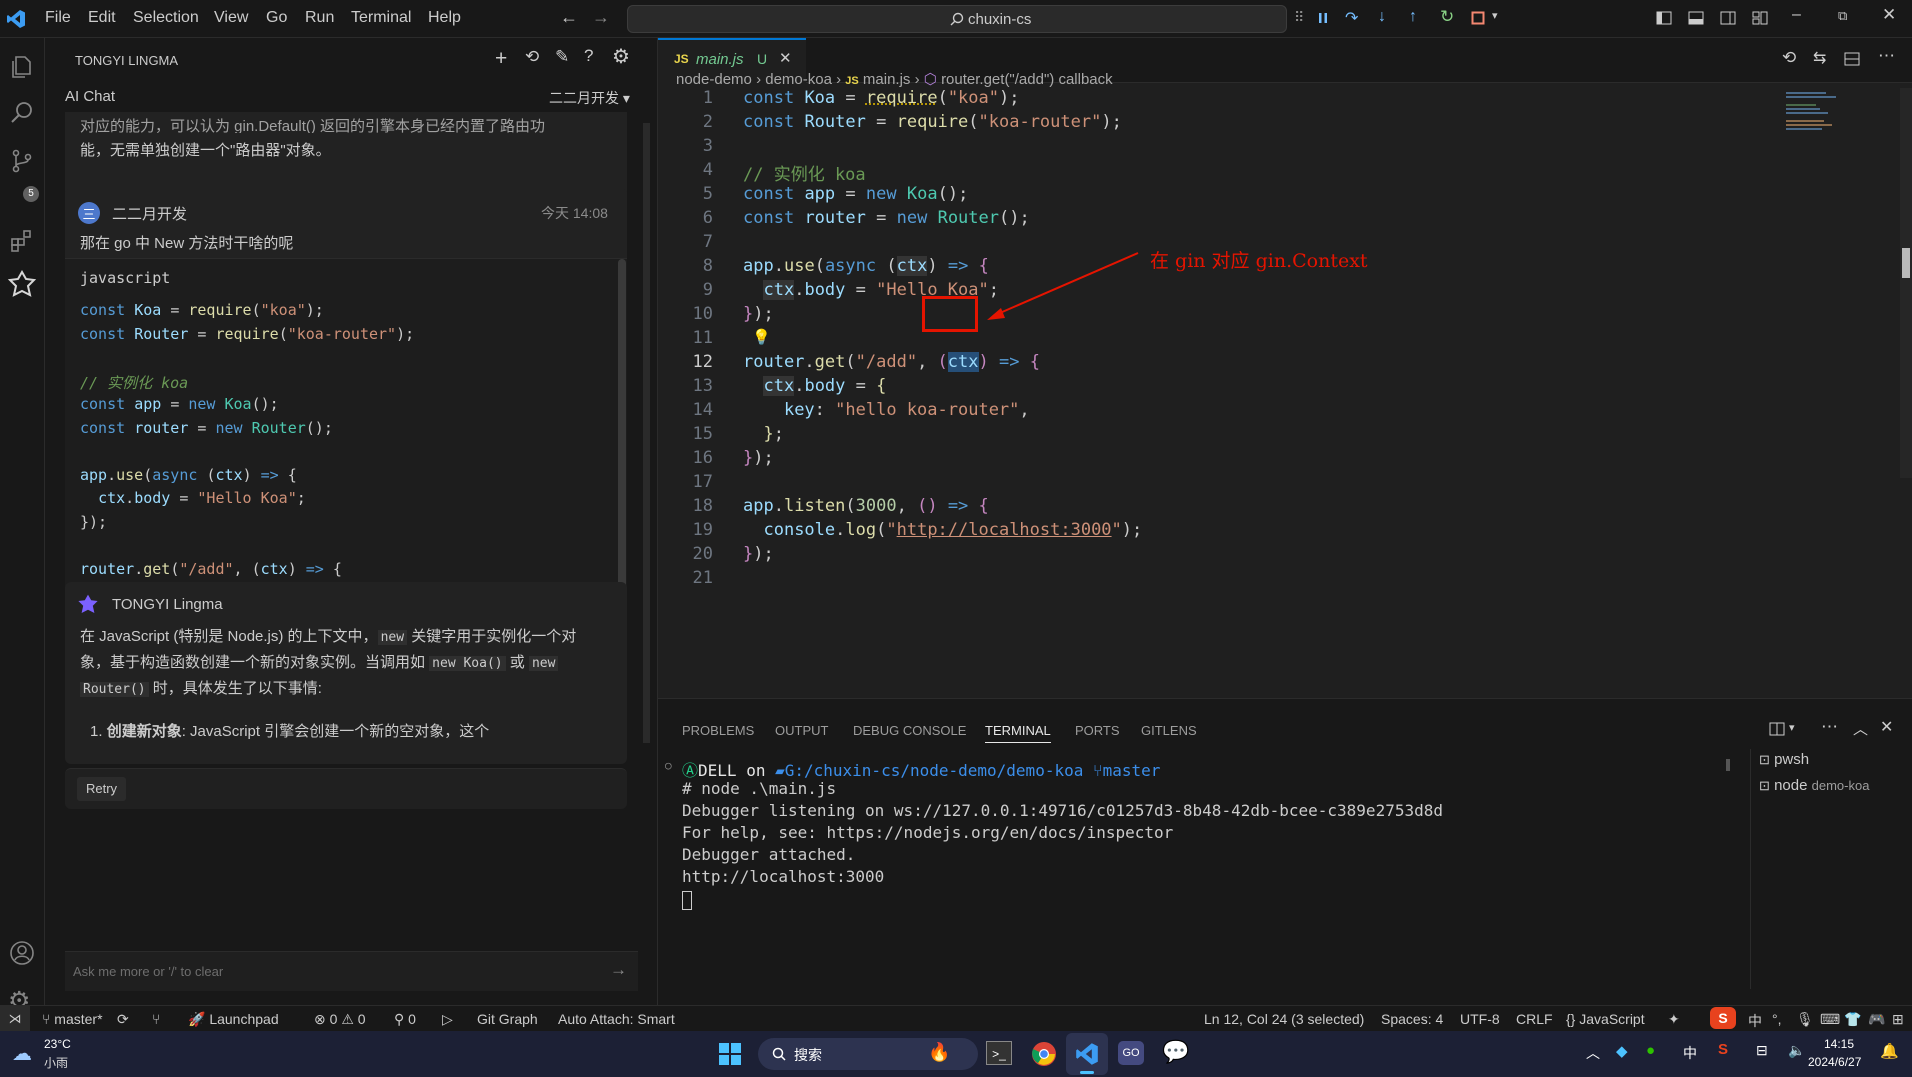  I want to click on explorer-icon, so click(22, 67).